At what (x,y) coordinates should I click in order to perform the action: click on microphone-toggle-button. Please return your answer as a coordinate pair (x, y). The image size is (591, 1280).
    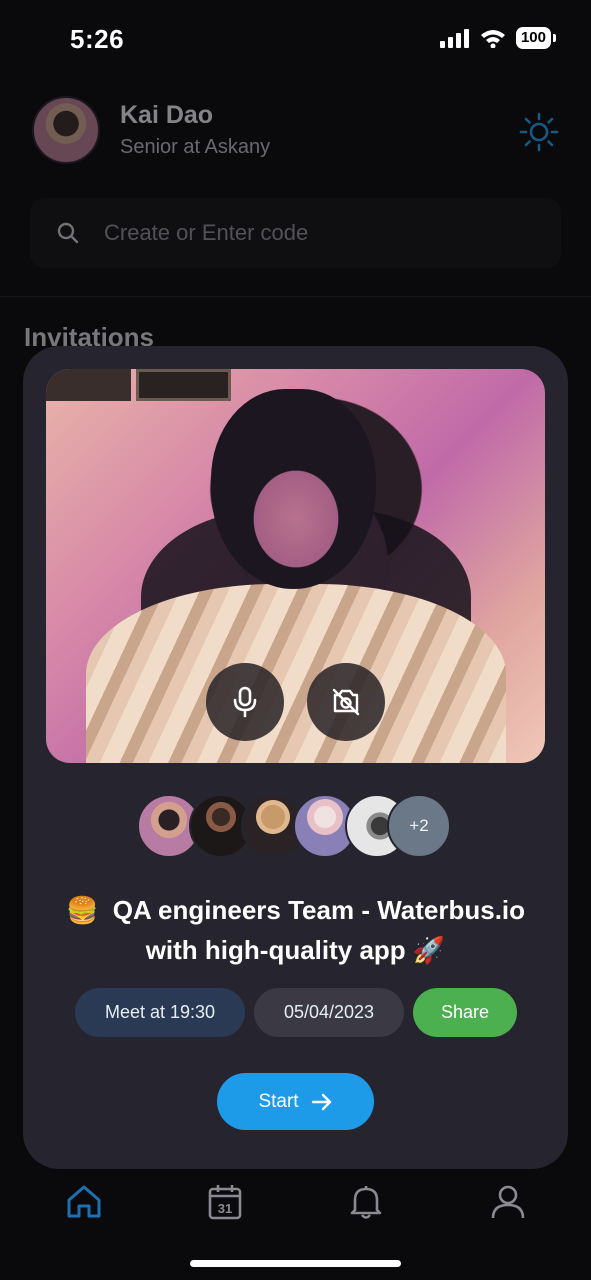
    Looking at the image, I should click on (245, 702).